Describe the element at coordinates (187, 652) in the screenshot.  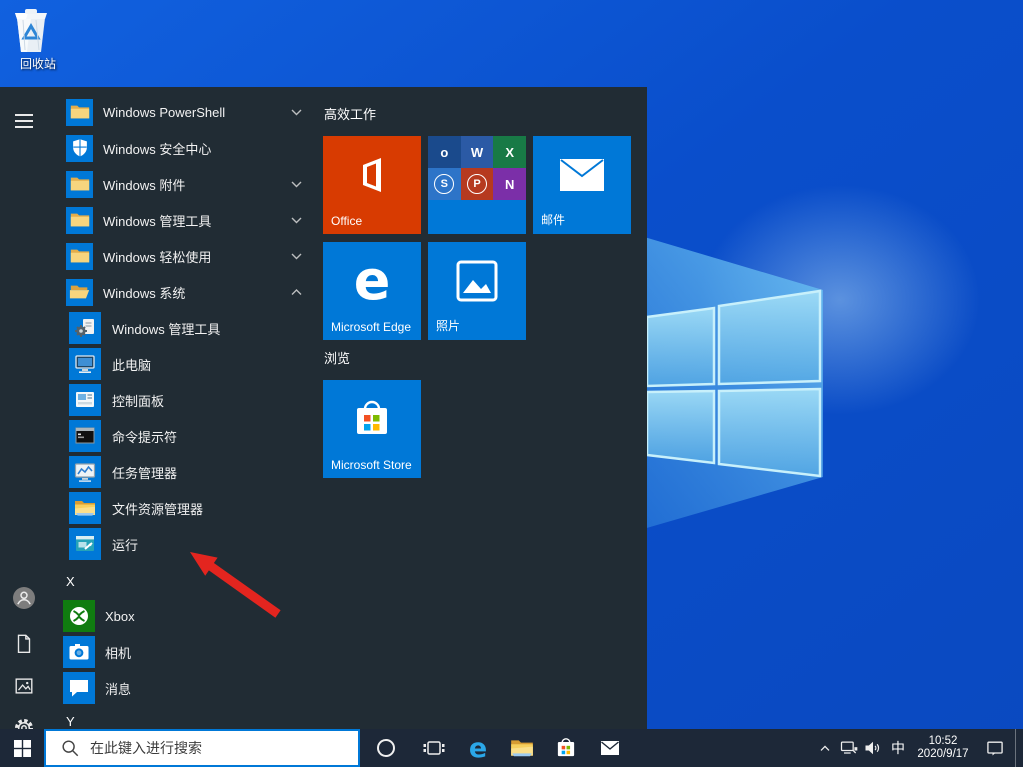
I see `app-list-item-camera: 相机` at that location.